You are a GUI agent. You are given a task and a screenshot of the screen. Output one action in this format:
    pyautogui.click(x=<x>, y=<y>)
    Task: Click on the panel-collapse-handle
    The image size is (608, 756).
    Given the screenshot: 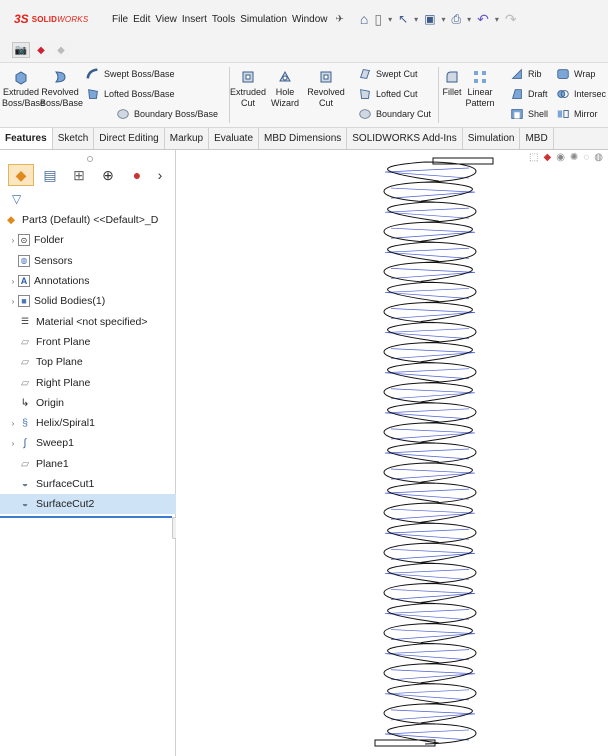 What is the action you would take?
    pyautogui.click(x=90, y=159)
    